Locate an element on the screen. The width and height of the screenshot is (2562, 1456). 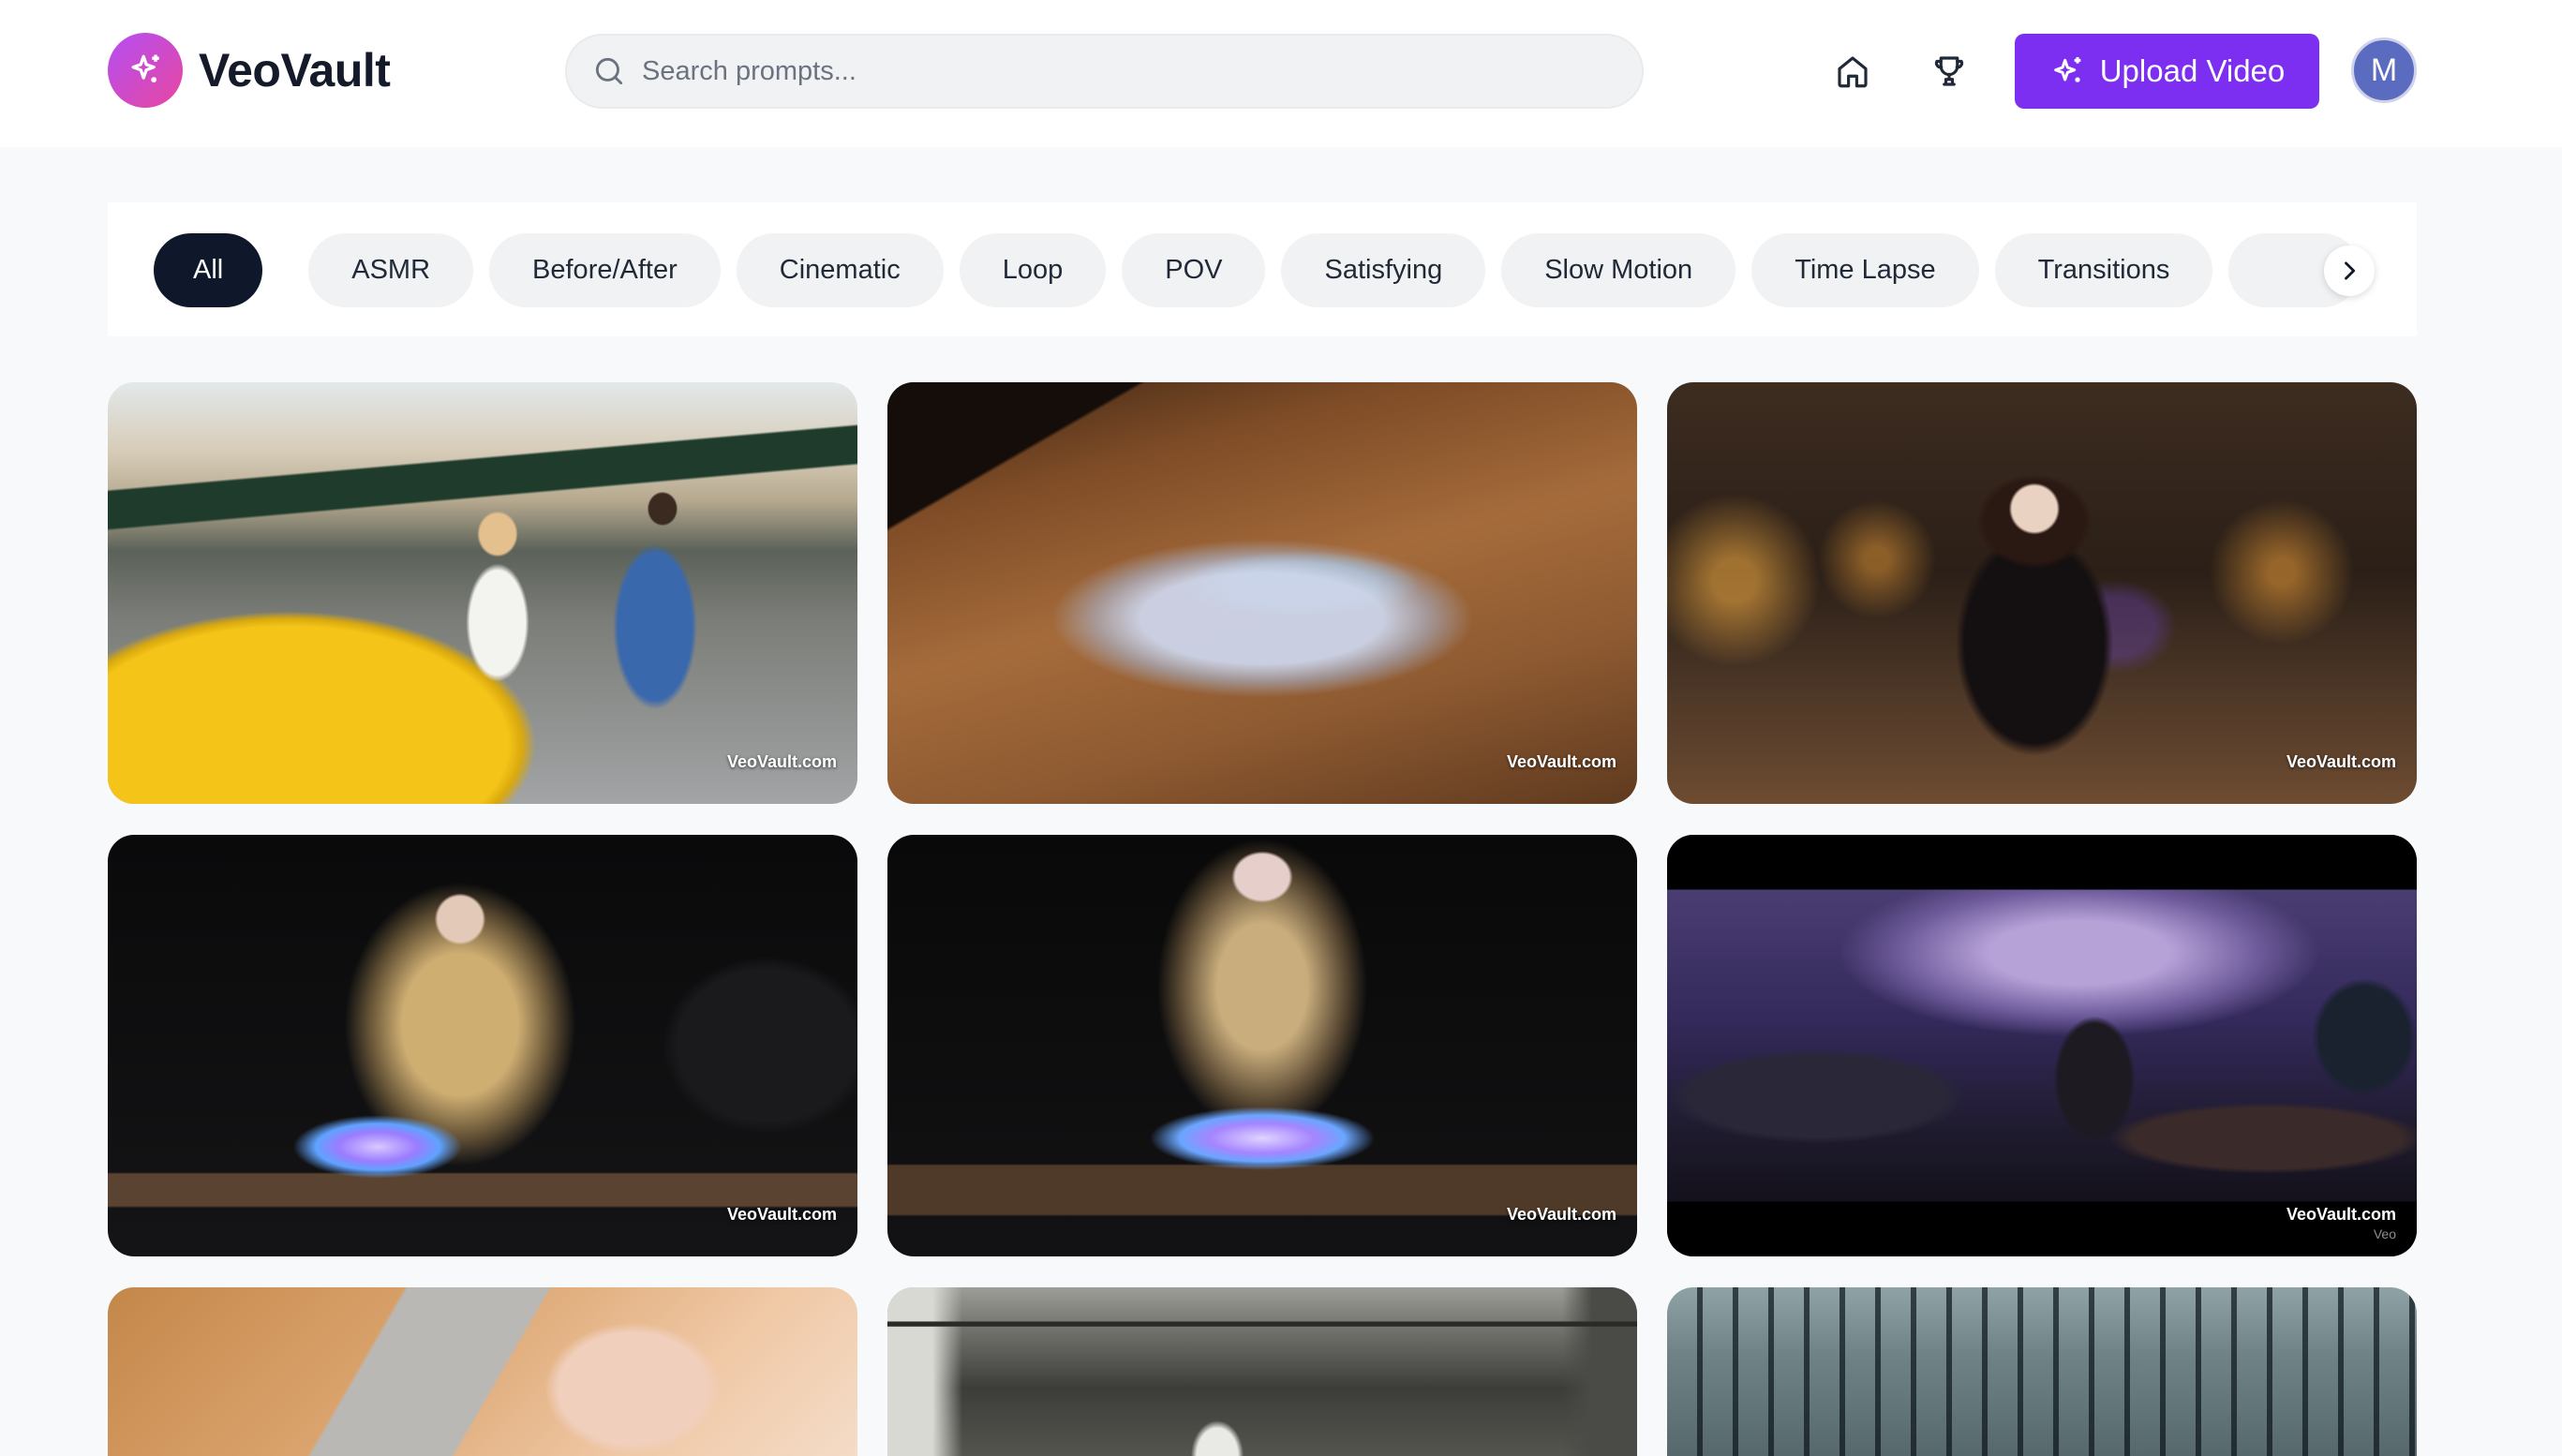
trophy-icon is located at coordinates (1949, 71).